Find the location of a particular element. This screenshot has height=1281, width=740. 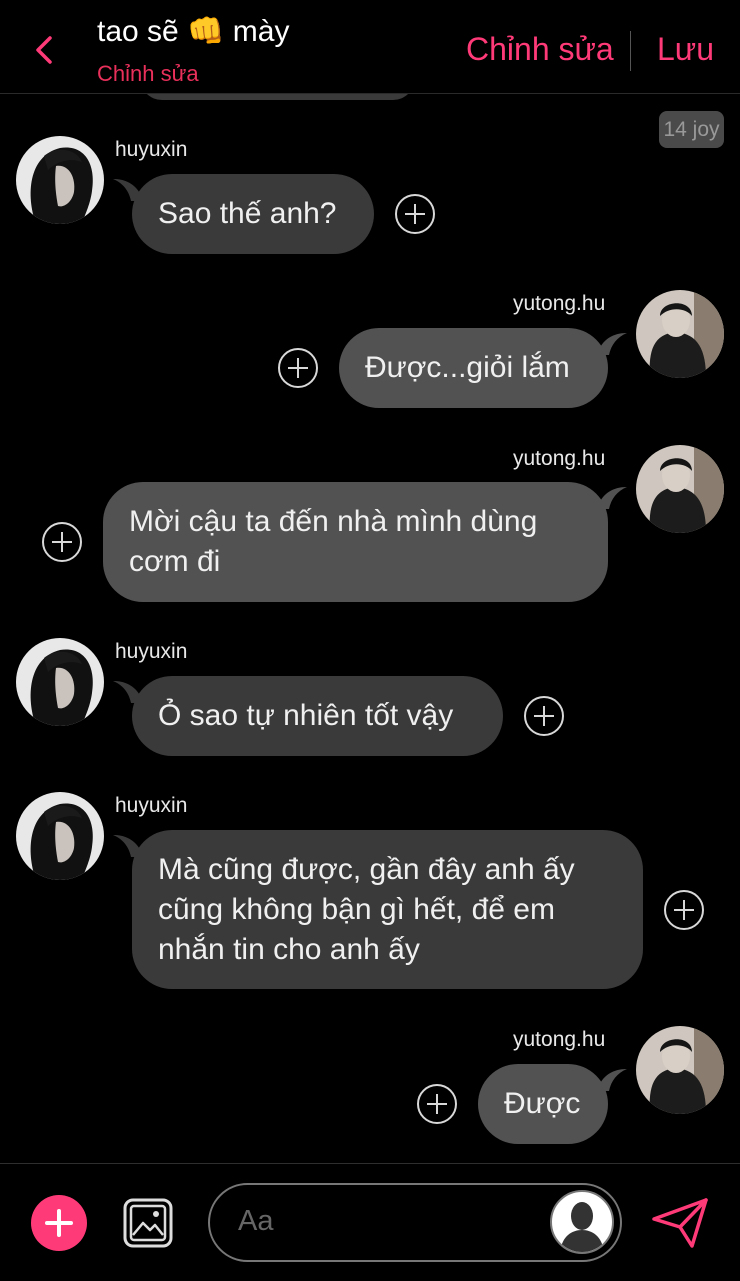

profile-silhouette-icon is located at coordinates (582, 1227).